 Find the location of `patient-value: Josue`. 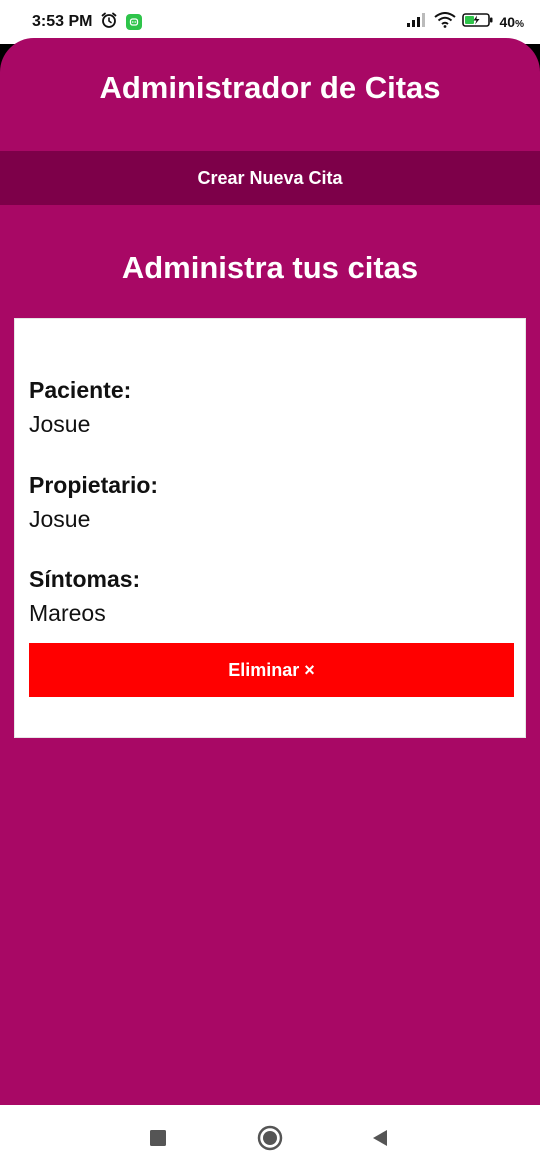

patient-value: Josue is located at coordinates (60, 424).